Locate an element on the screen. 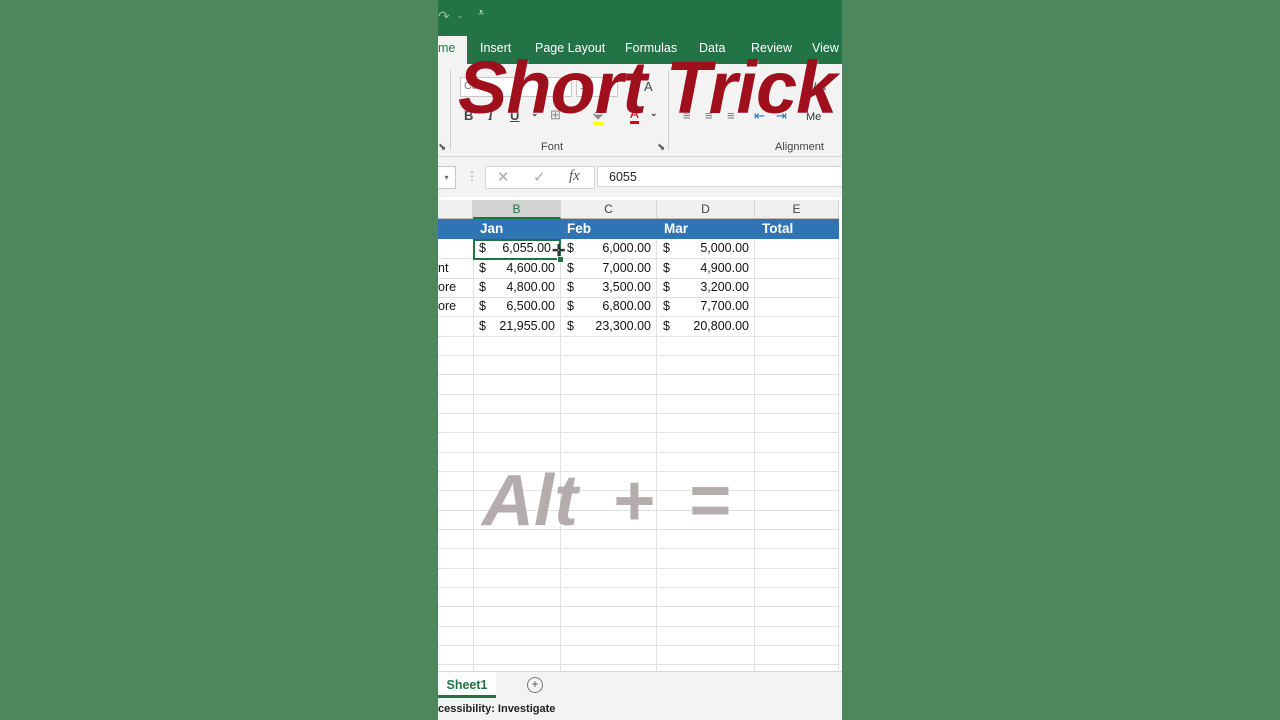 Image resolution: width=1280 pixels, height=720 pixels. table-cell: $4,600.00 is located at coordinates (517, 268).